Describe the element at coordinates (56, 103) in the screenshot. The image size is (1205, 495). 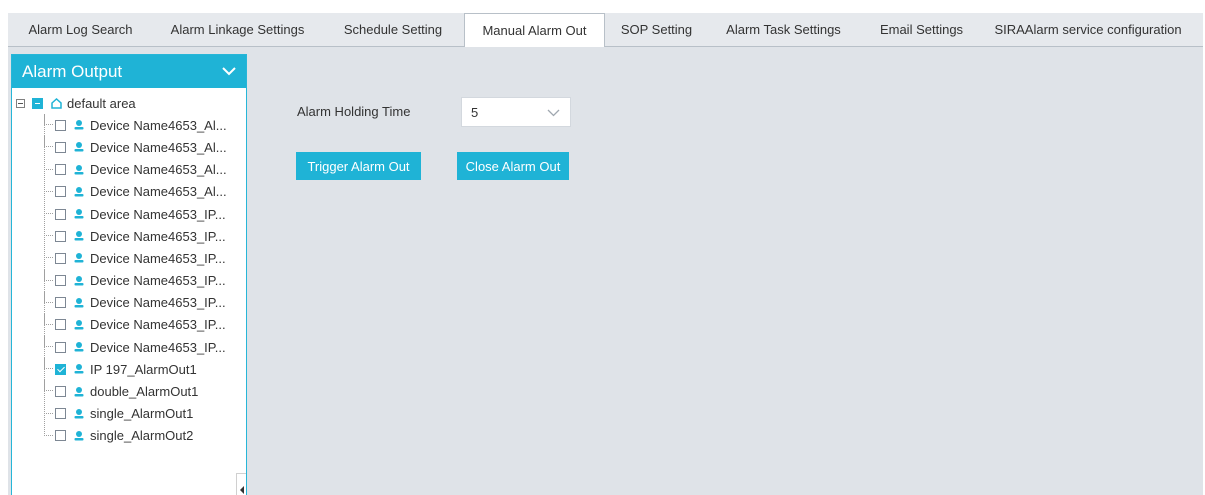
I see `home-icon` at that location.